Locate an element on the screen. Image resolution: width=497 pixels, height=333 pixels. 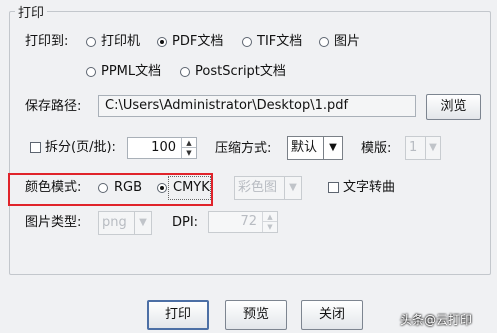
dpi-label: DPI: is located at coordinates (185, 222).